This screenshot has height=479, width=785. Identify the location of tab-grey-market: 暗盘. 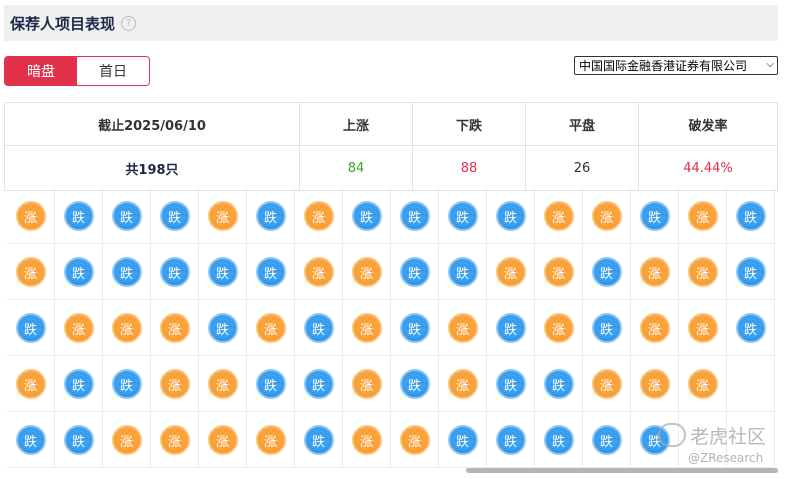
(41, 71).